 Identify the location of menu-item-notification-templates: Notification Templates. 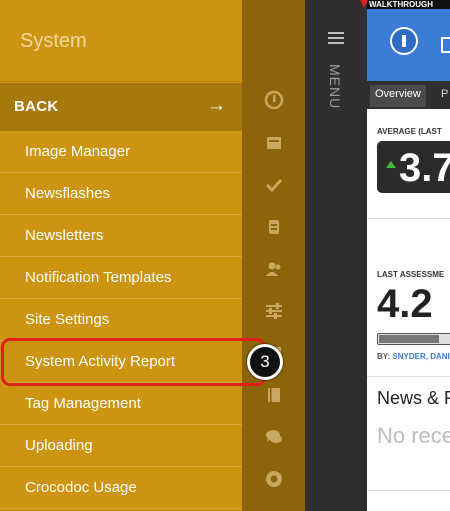
(121, 278).